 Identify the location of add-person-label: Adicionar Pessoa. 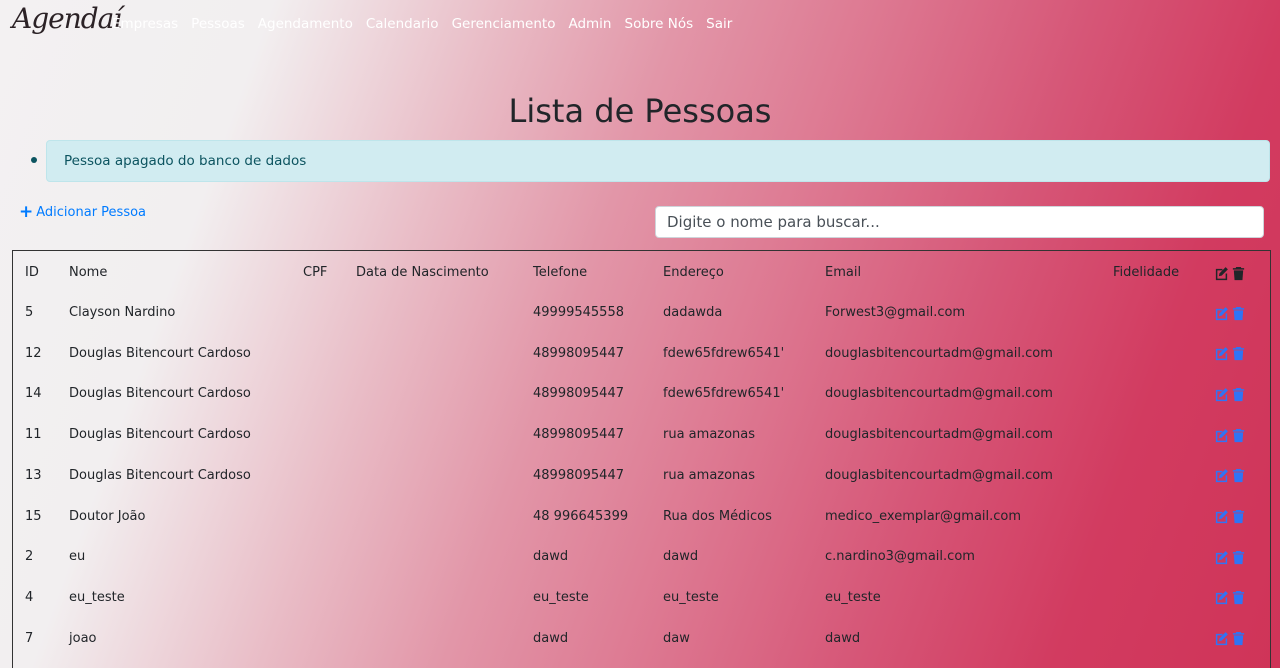
(91, 212).